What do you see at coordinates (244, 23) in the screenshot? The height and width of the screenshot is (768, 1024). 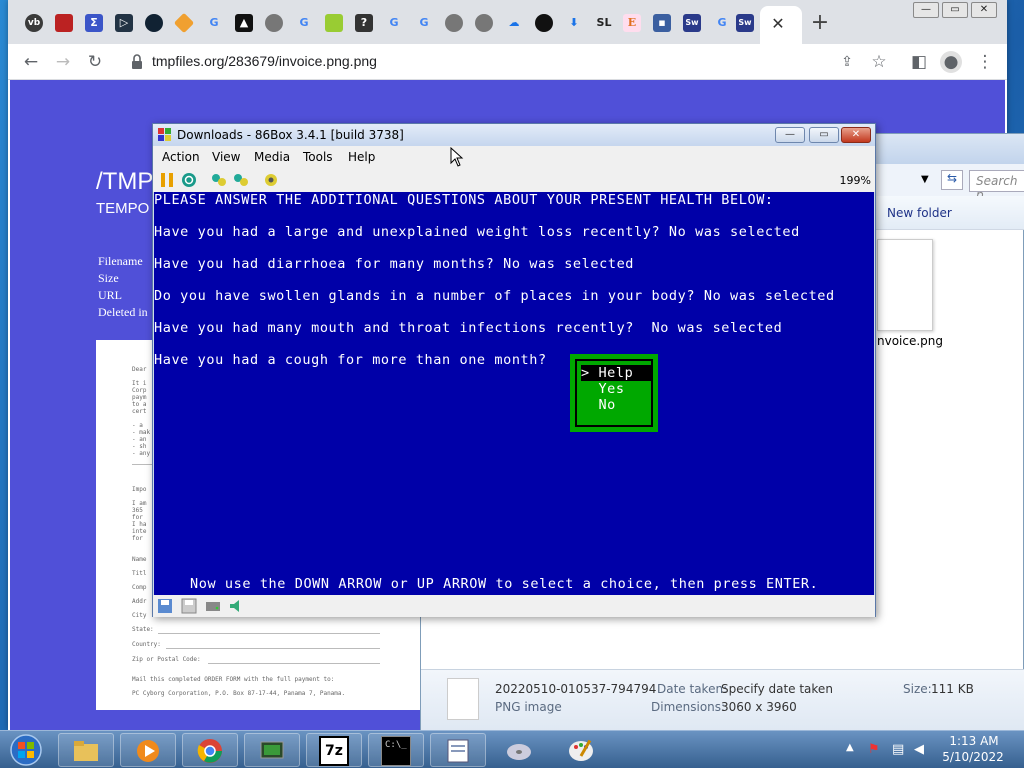 I see `tab-icon: ▲` at bounding box center [244, 23].